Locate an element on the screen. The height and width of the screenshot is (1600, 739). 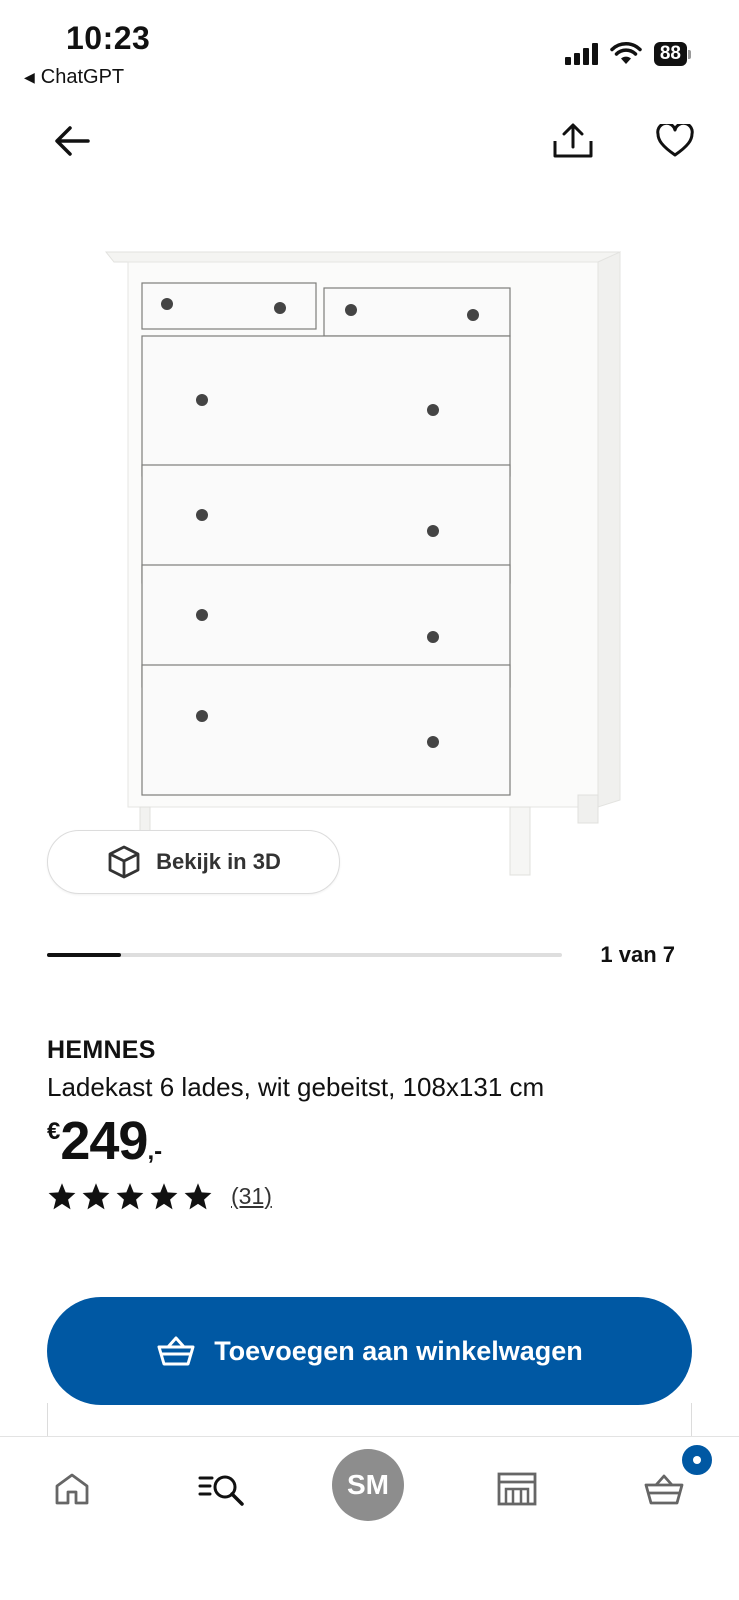
tab-store is located at coordinates (517, 1489).